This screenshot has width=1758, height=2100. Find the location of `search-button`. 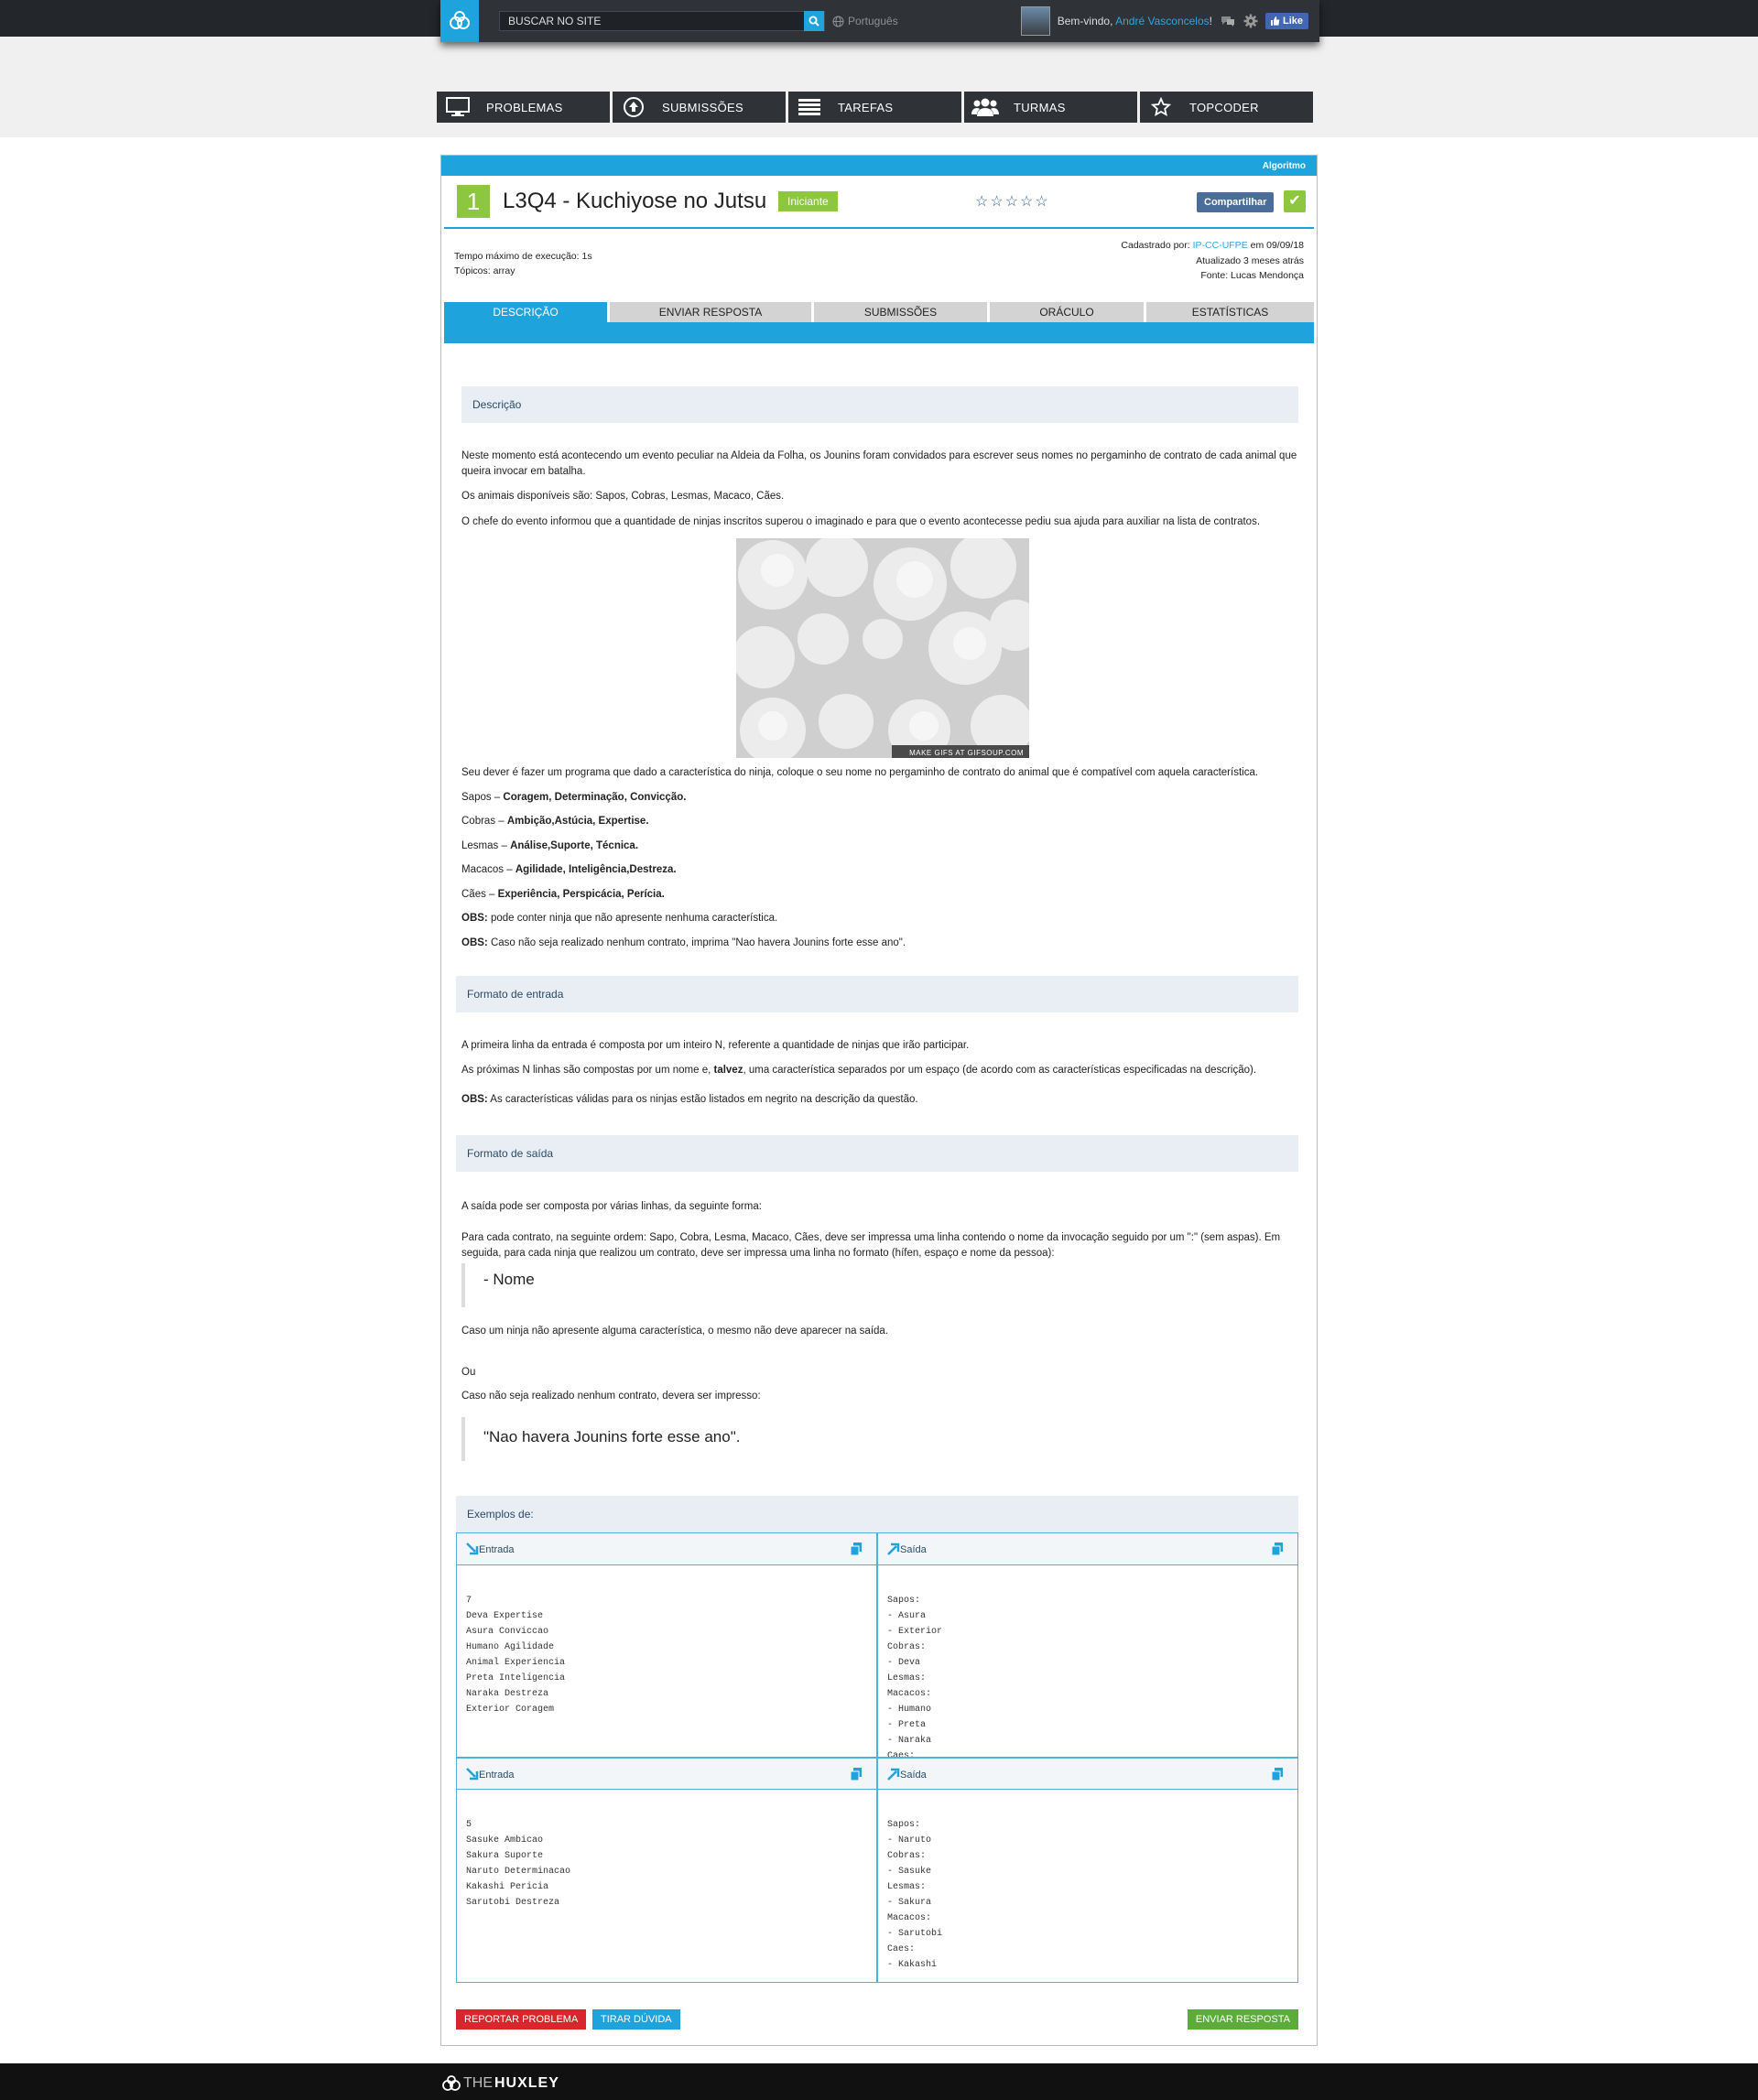

search-button is located at coordinates (814, 21).